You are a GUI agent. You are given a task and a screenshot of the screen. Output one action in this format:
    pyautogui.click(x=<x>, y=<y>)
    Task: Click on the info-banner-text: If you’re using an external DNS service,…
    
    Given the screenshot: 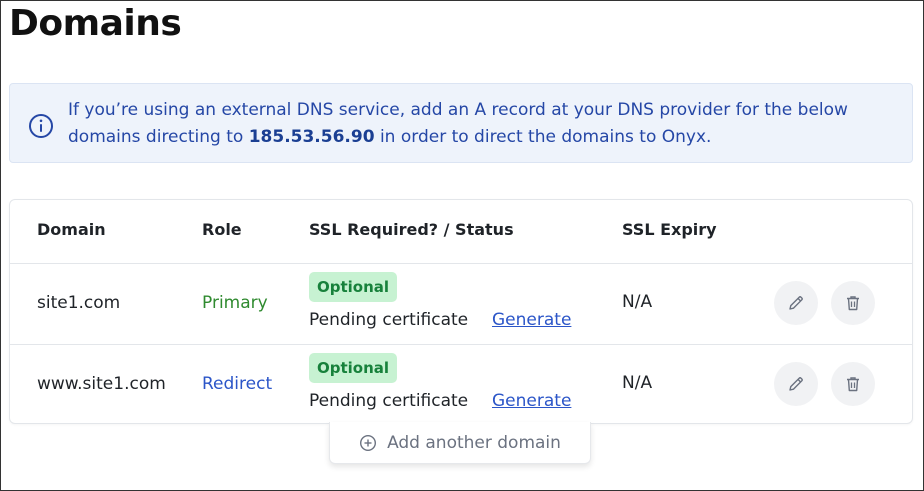 What is the action you would take?
    pyautogui.click(x=470, y=124)
    